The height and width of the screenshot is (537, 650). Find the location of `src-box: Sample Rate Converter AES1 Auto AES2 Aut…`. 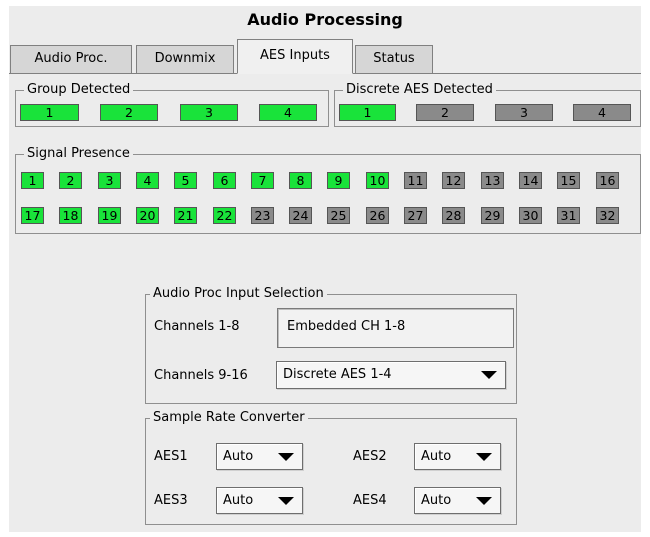

src-box: Sample Rate Converter AES1 Auto AES2 Aut… is located at coordinates (331, 467).